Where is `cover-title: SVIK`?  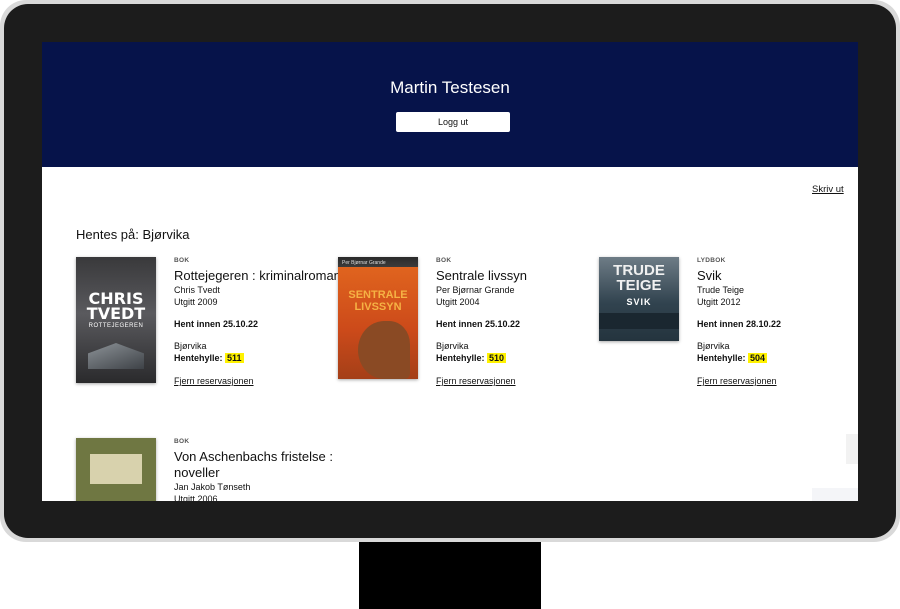
cover-title: SVIK is located at coordinates (639, 302).